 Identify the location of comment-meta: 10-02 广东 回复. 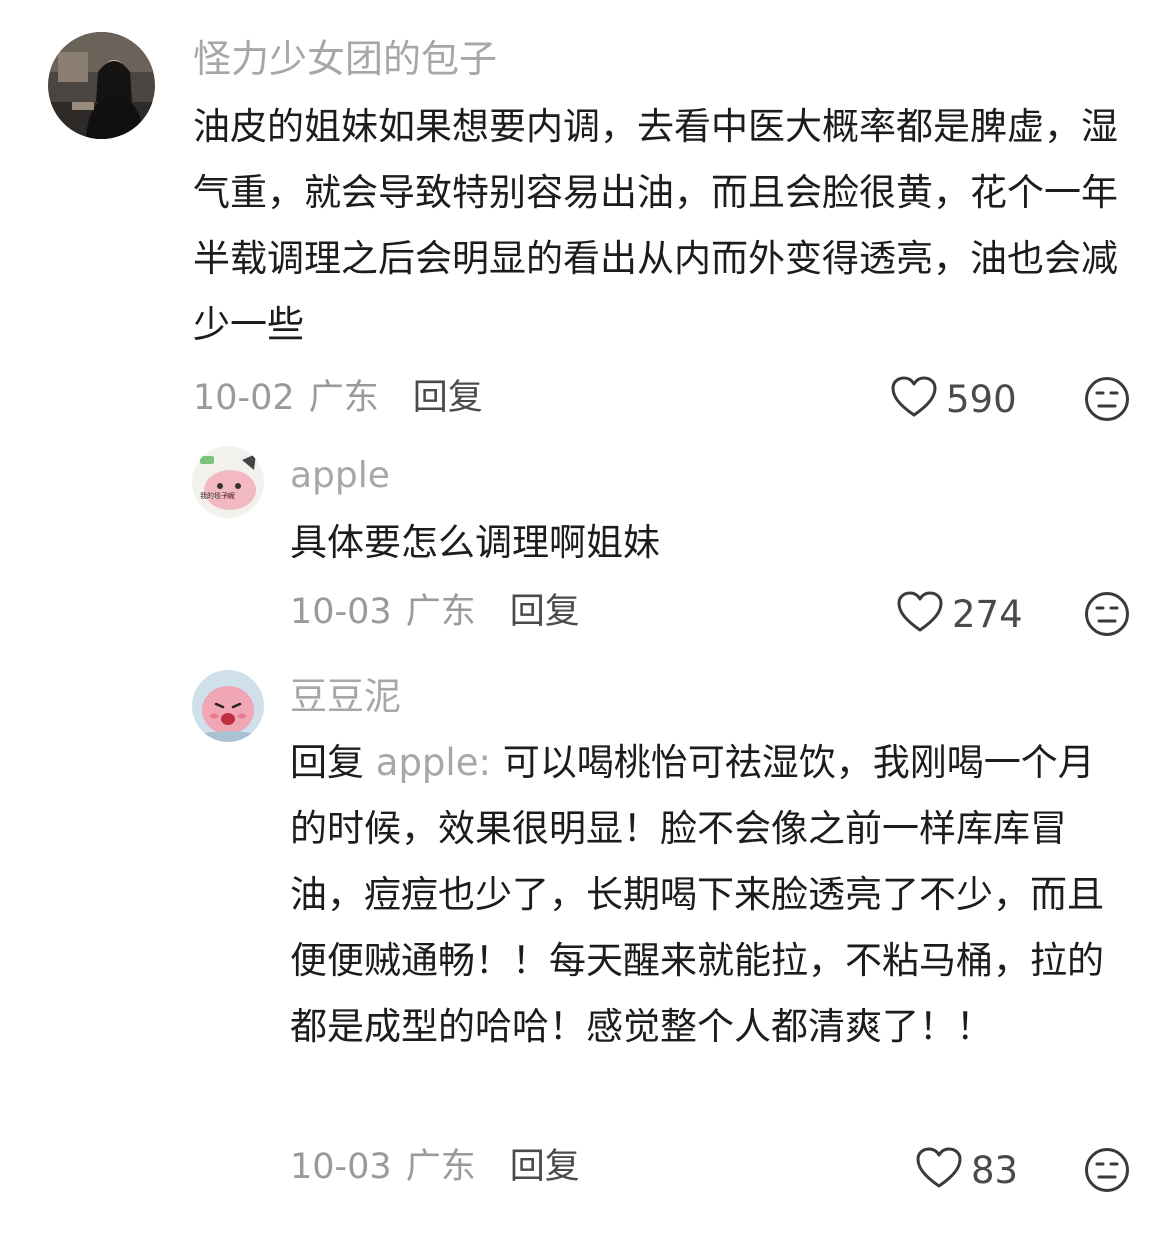
(338, 398).